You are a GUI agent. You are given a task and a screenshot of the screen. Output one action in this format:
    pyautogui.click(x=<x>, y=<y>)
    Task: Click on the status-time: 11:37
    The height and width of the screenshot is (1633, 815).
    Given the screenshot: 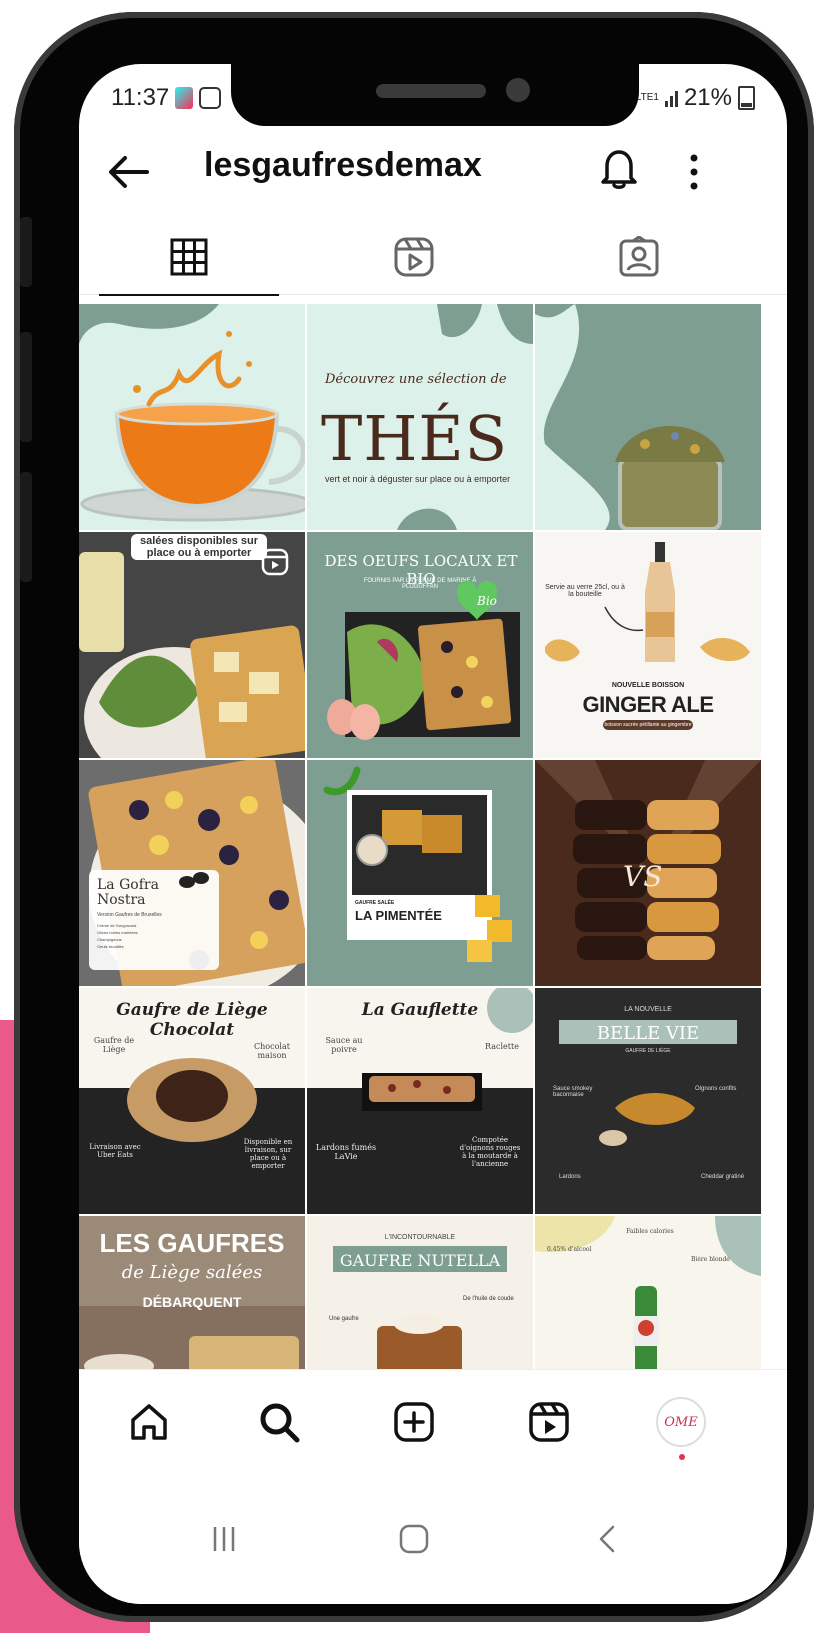 What is the action you would take?
    pyautogui.click(x=140, y=97)
    